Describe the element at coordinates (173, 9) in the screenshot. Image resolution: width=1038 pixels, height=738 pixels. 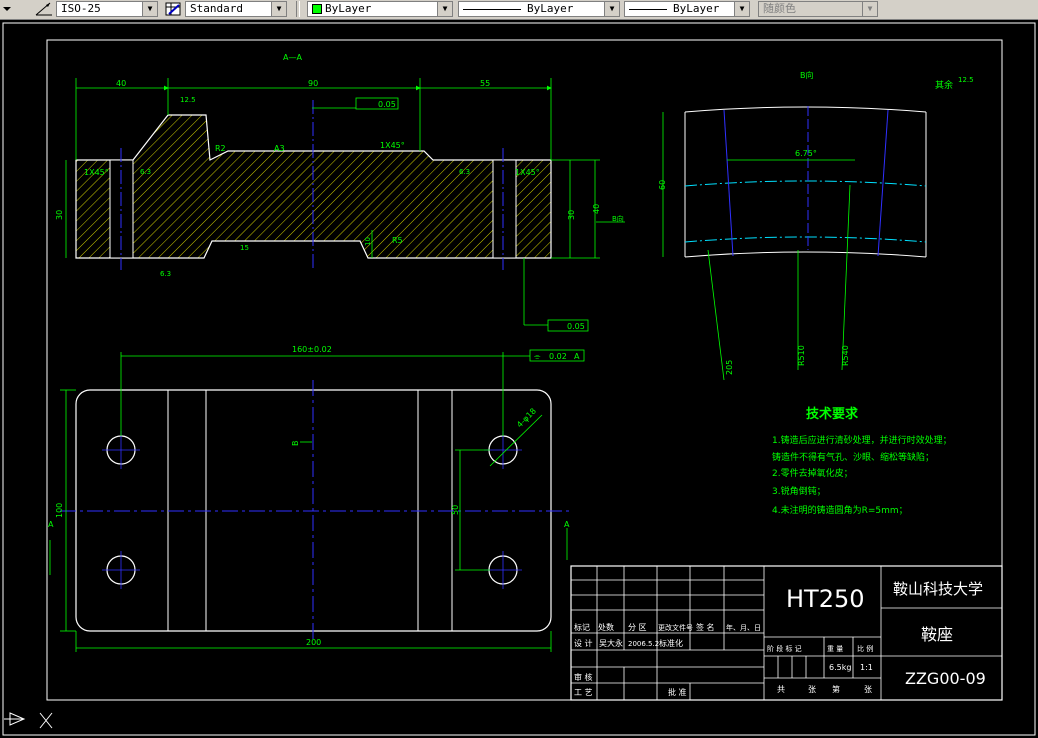
I see `table-style-icon` at that location.